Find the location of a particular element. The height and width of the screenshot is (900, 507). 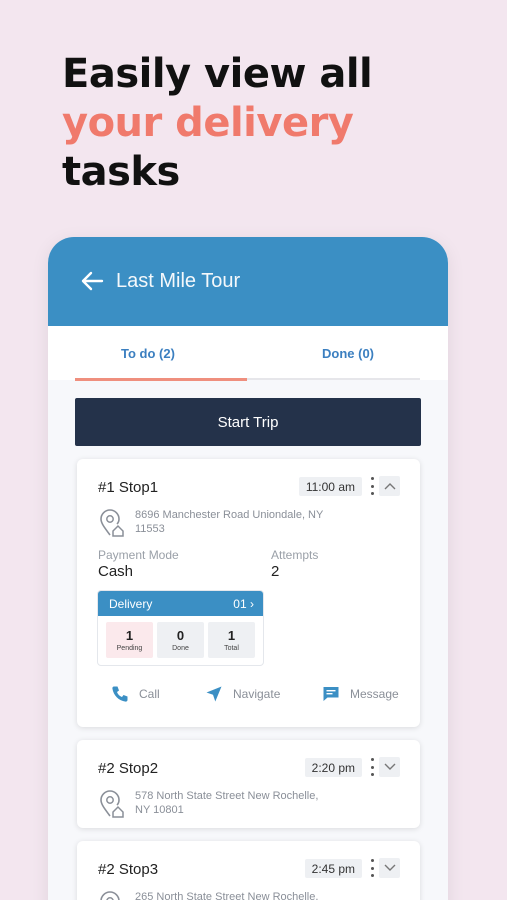

stop-time: 2:20 pm is located at coordinates (333, 767).